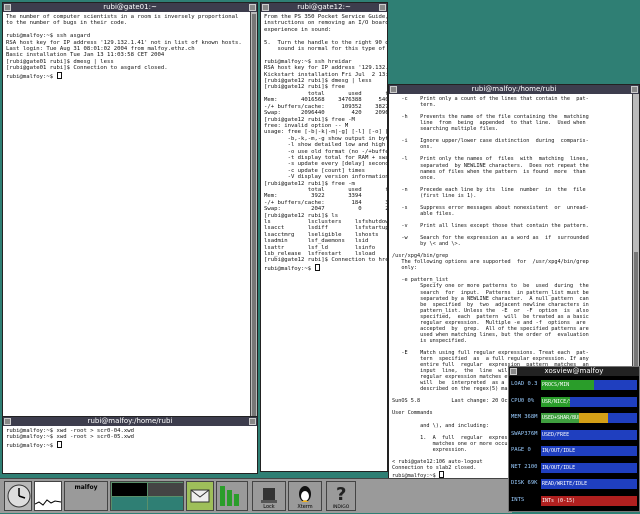 The width and height of the screenshot is (640, 514). Describe the element at coordinates (86, 496) in the screenshot. I see `malfoy-load-graph: malfoy` at that location.